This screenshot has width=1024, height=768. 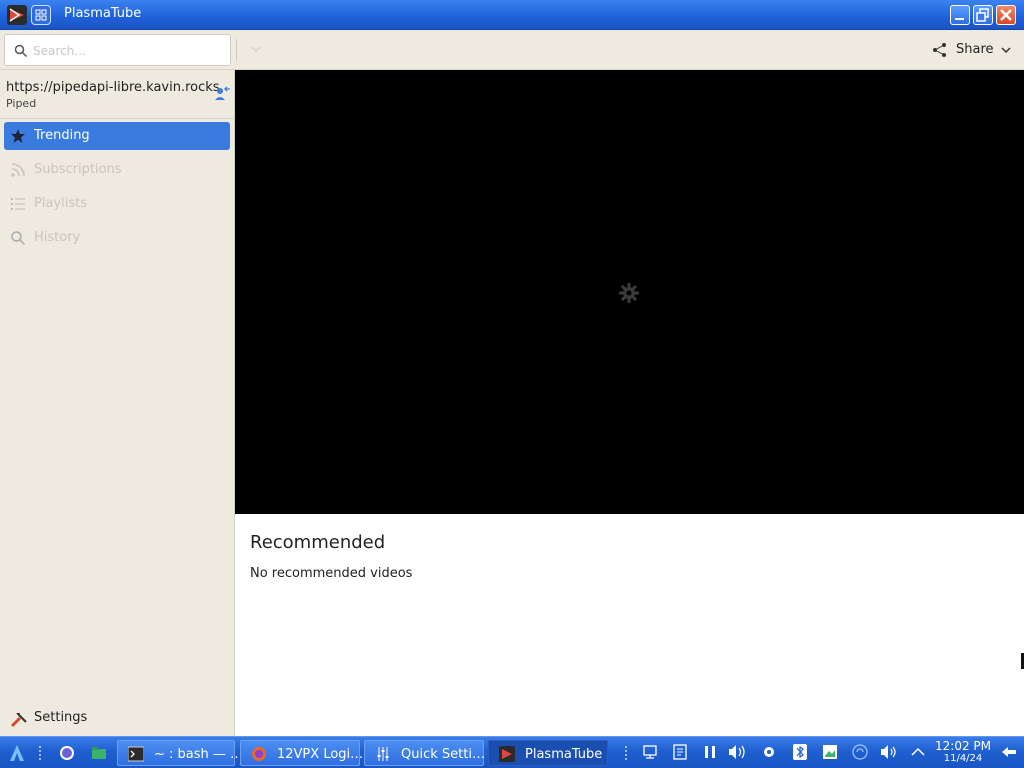 What do you see at coordinates (136, 754) in the screenshot?
I see `terminal-icon` at bounding box center [136, 754].